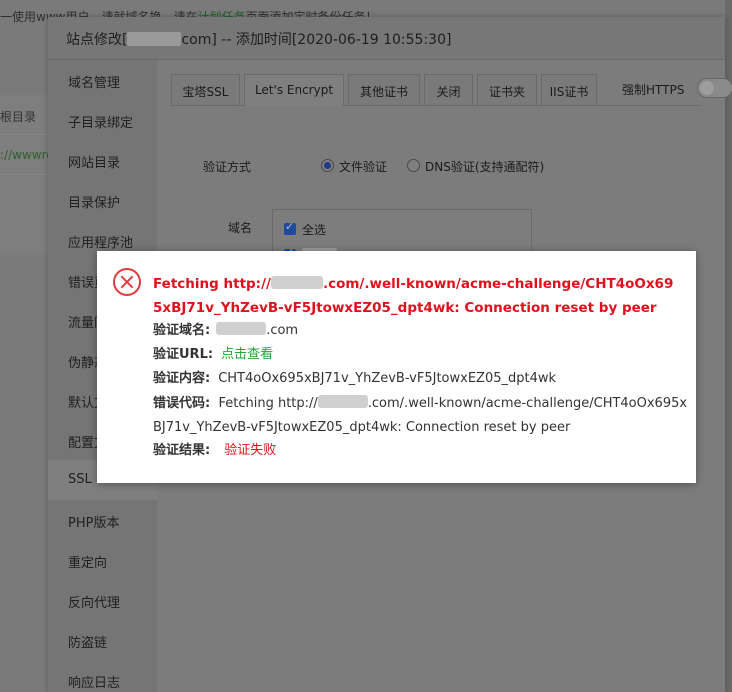 The image size is (732, 692). Describe the element at coordinates (290, 227) in the screenshot. I see `select-all-checkbox` at that location.